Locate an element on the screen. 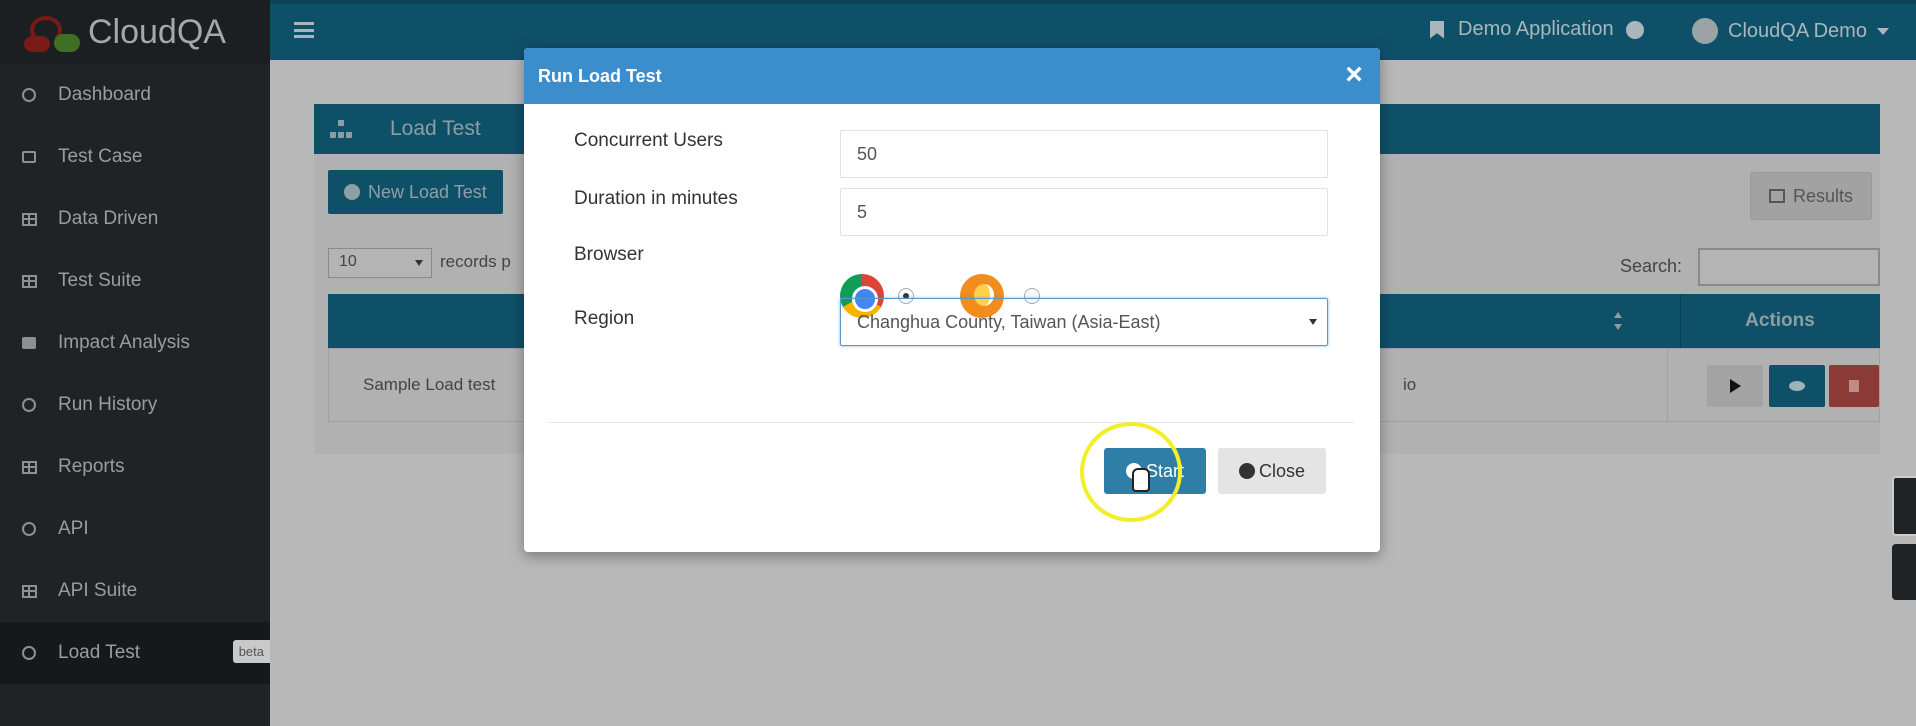 The width and height of the screenshot is (1916, 726). region-value: Changhua County, Taiwan (Asia-East) is located at coordinates (1009, 321).